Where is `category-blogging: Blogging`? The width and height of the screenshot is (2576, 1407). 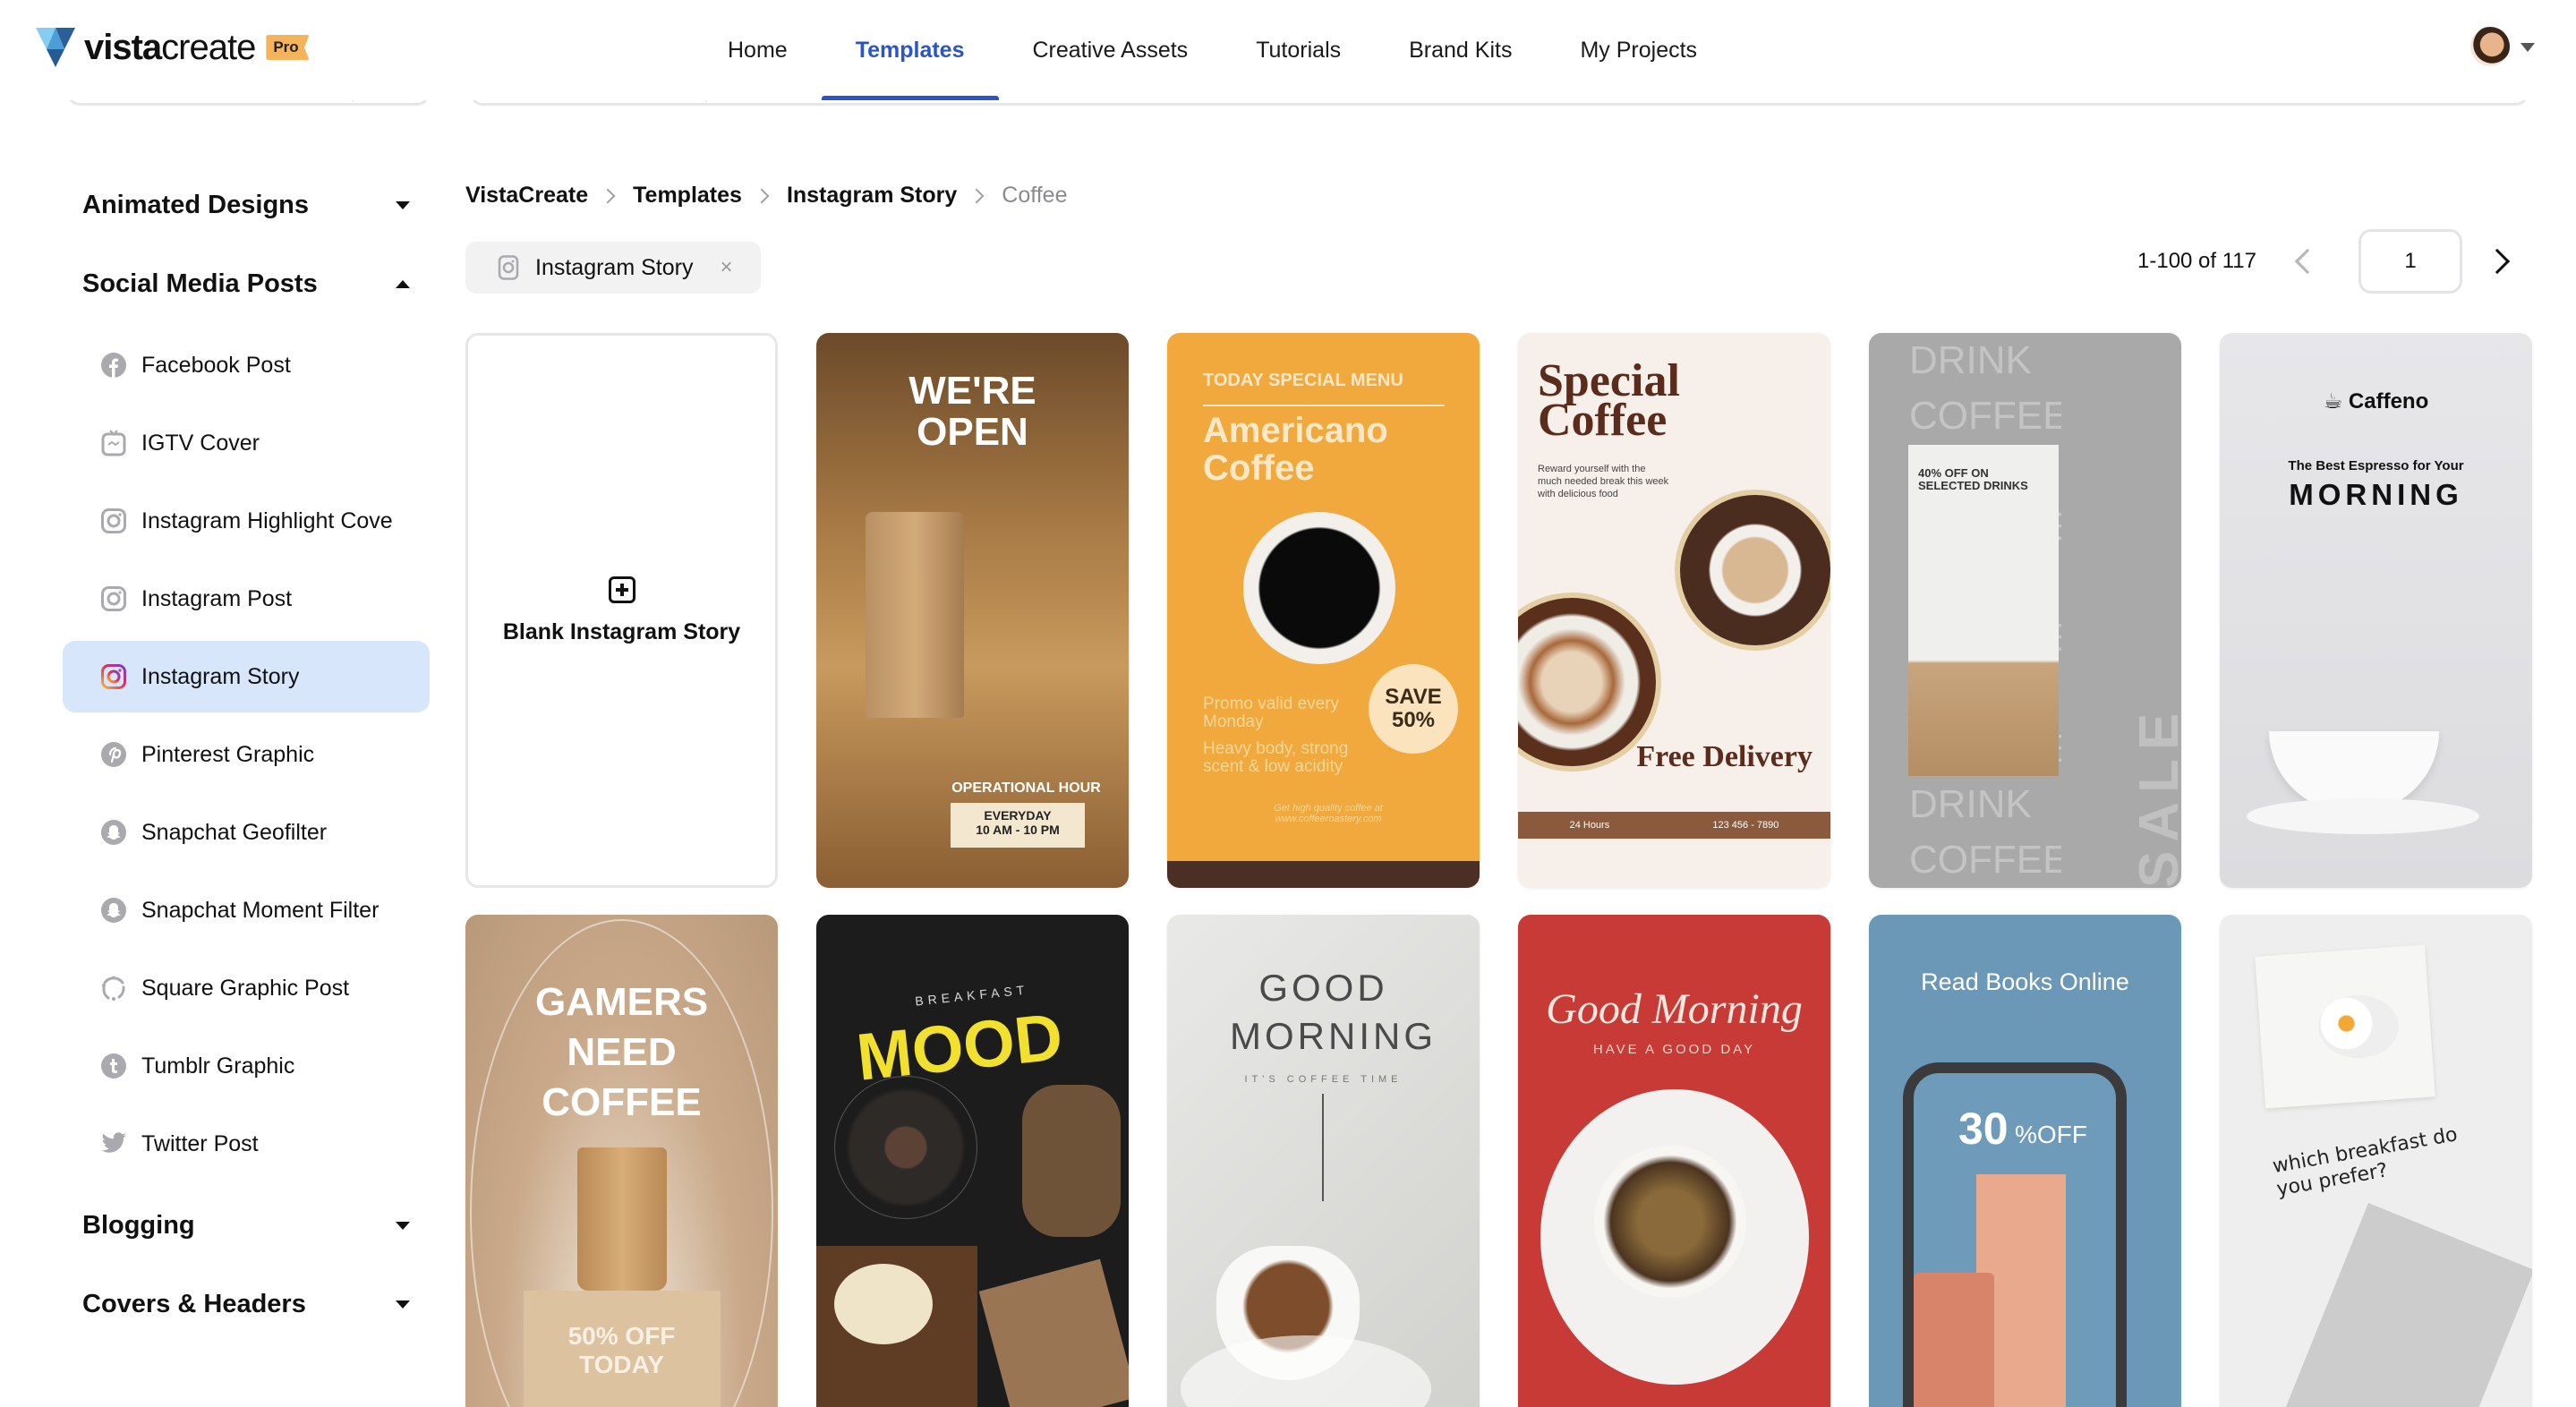 category-blogging: Blogging is located at coordinates (246, 1225).